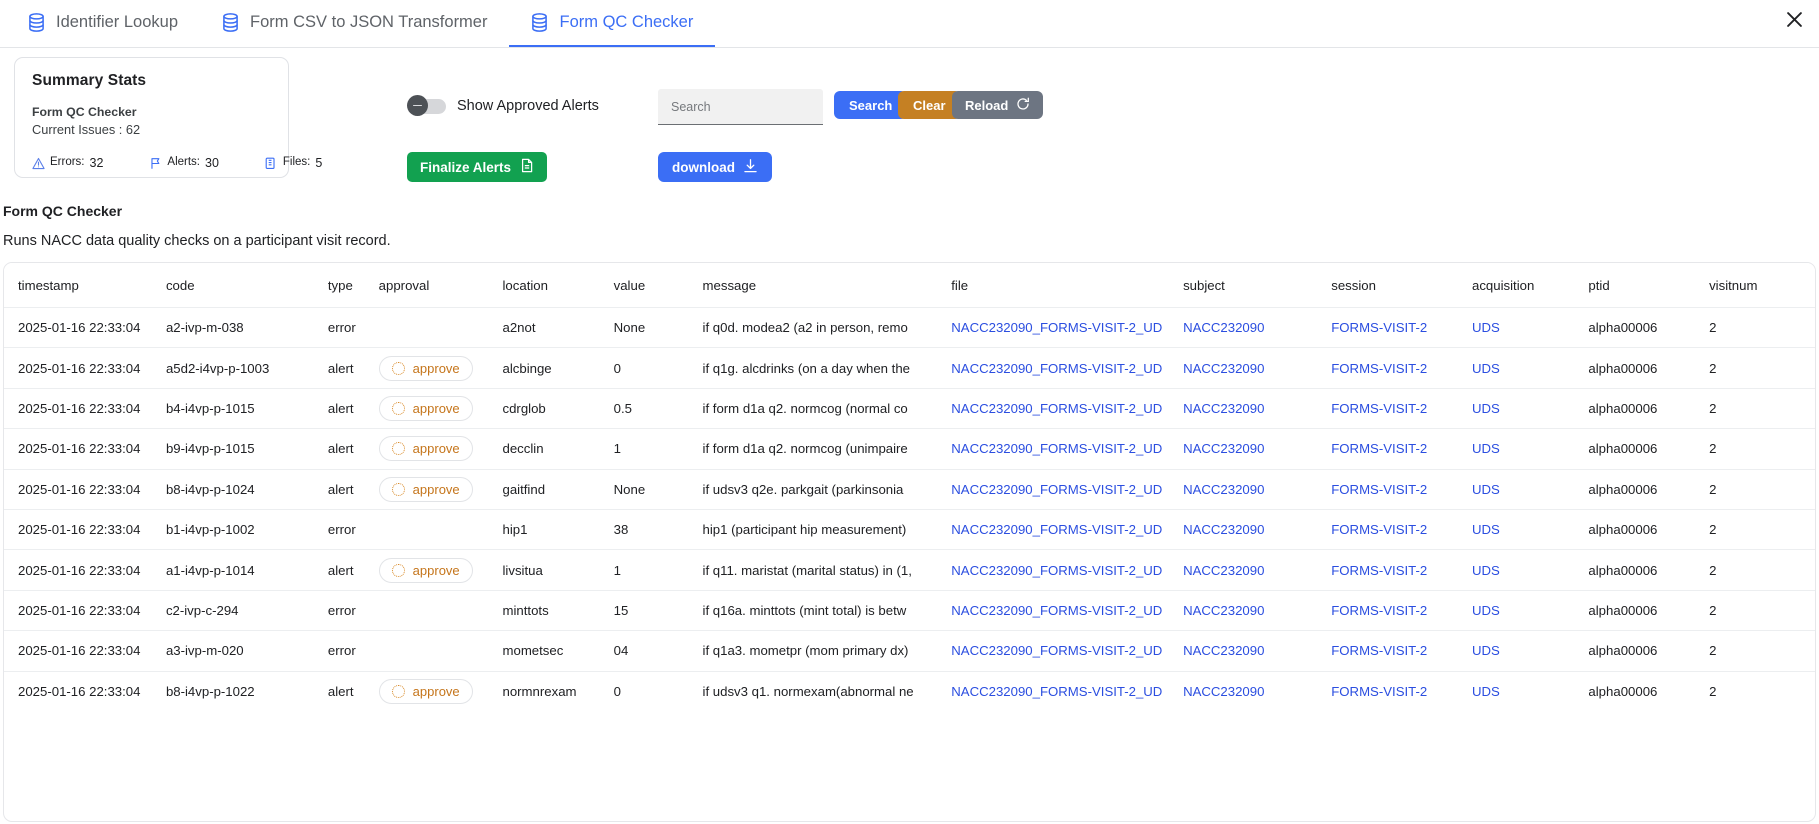 Image resolution: width=1819 pixels, height=824 pixels. I want to click on tab-form-csv-to-json-transformer: Form CSV to JSON Transformer, so click(354, 23).